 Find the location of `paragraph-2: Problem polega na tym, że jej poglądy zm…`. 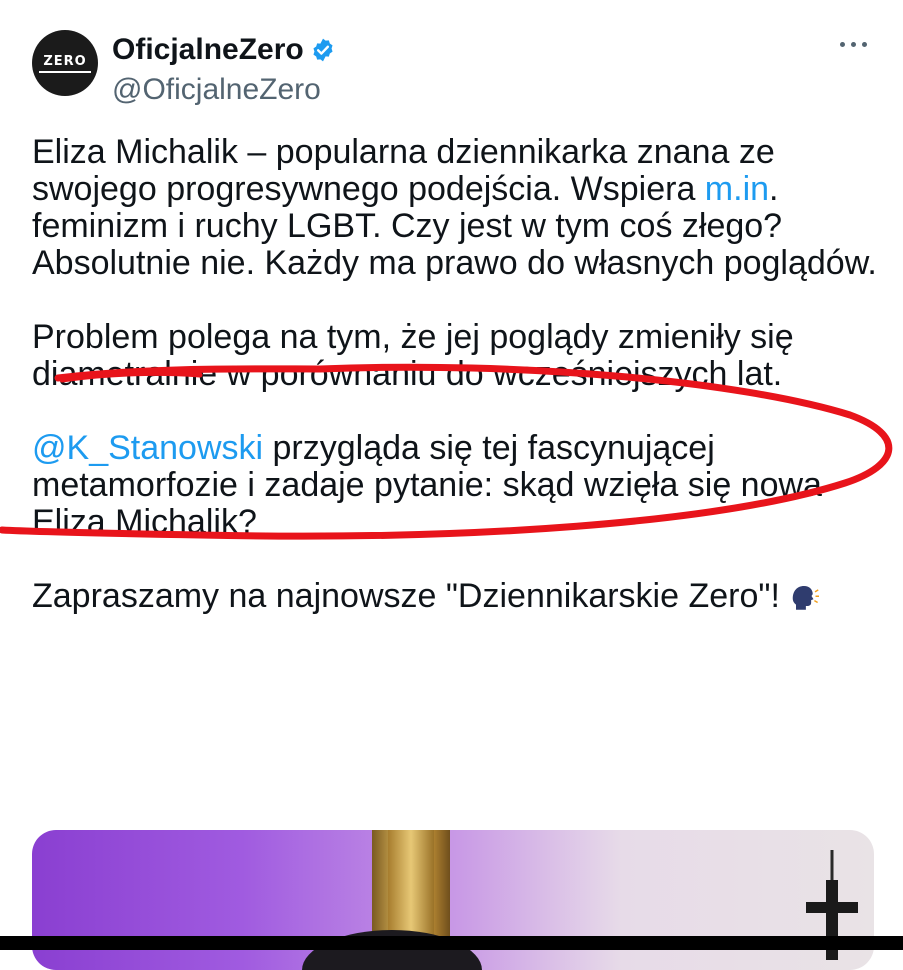

paragraph-2: Problem polega na tym, że jej poglądy zm… is located at coordinates (413, 355).